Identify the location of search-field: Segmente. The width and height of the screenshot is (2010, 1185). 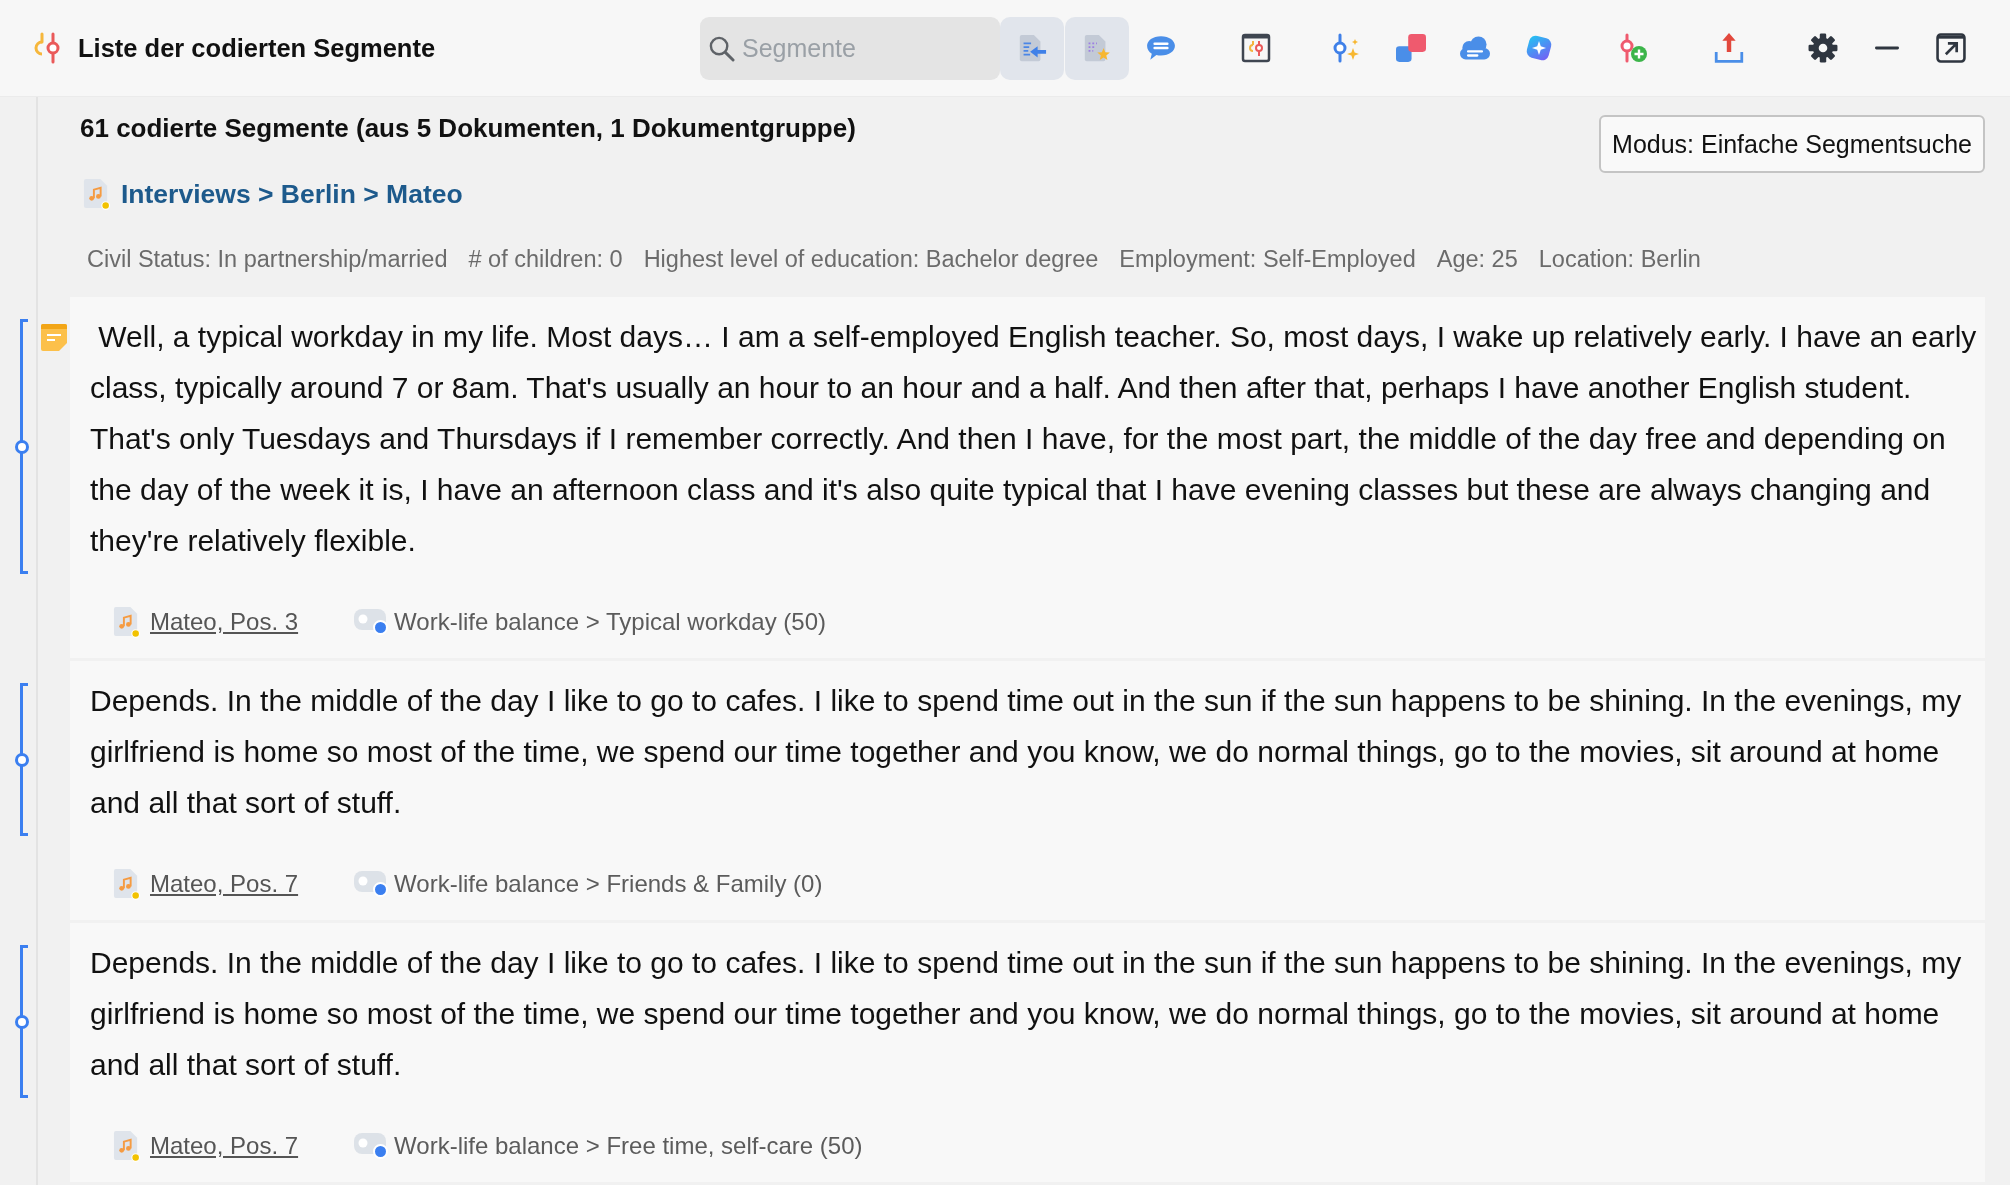
(850, 48).